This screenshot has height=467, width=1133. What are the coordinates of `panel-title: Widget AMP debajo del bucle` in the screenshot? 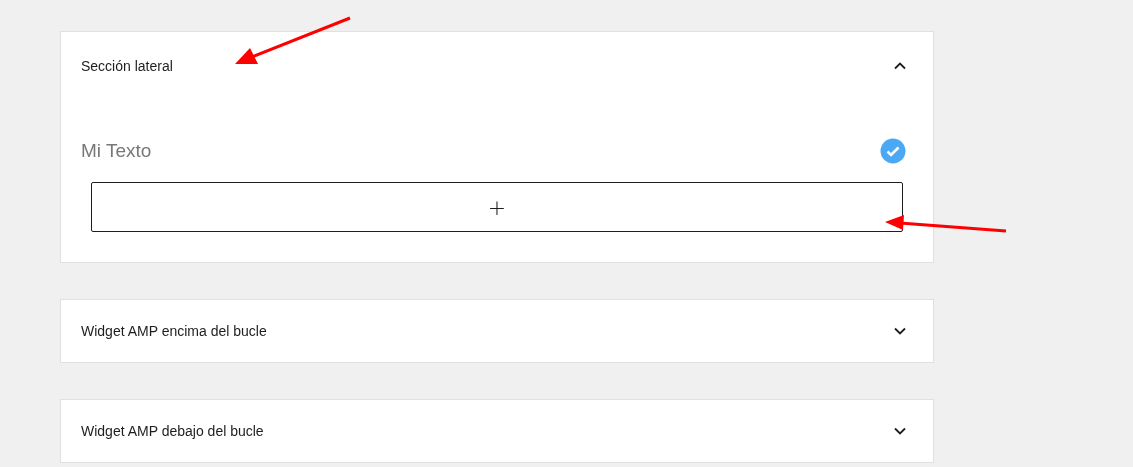 It's located at (172, 431).